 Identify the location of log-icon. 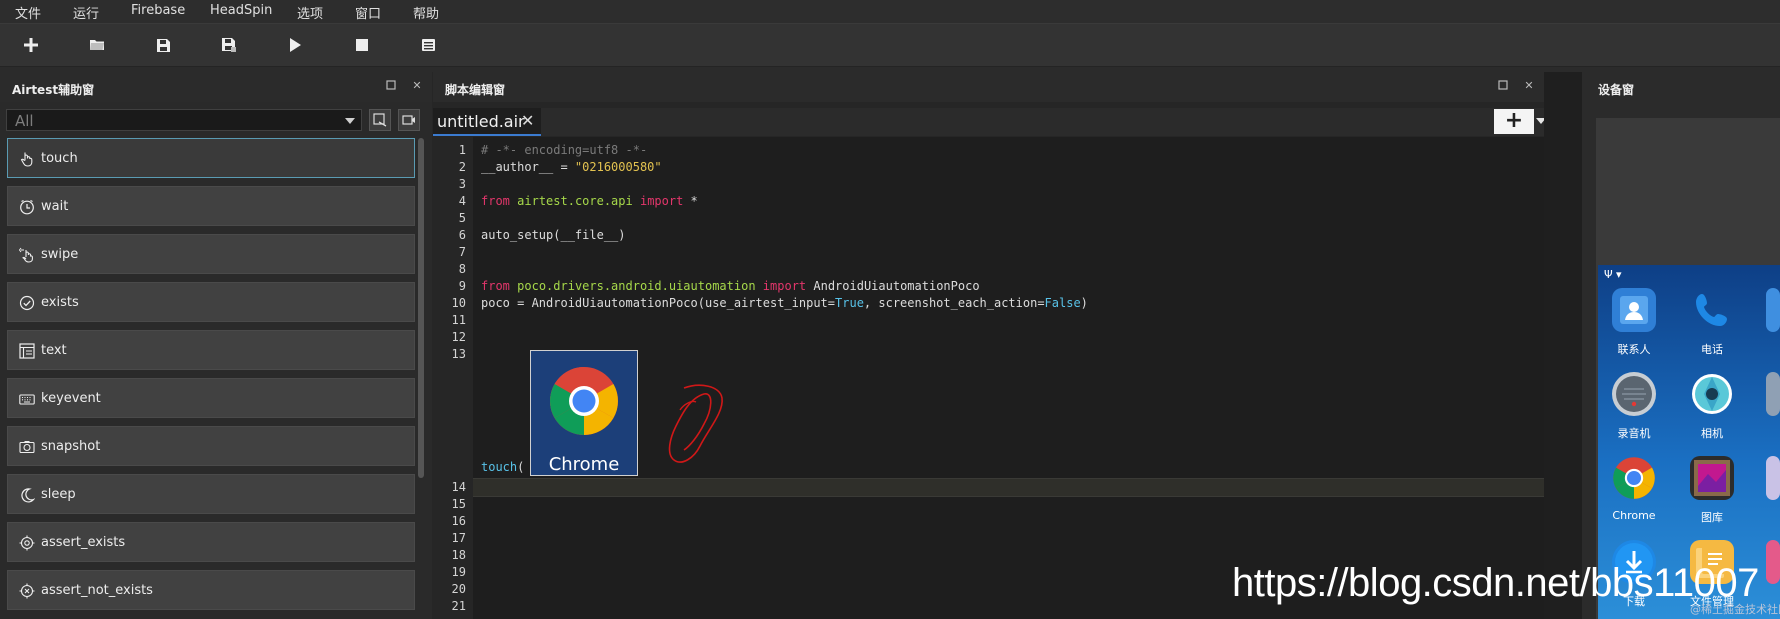
(428, 45).